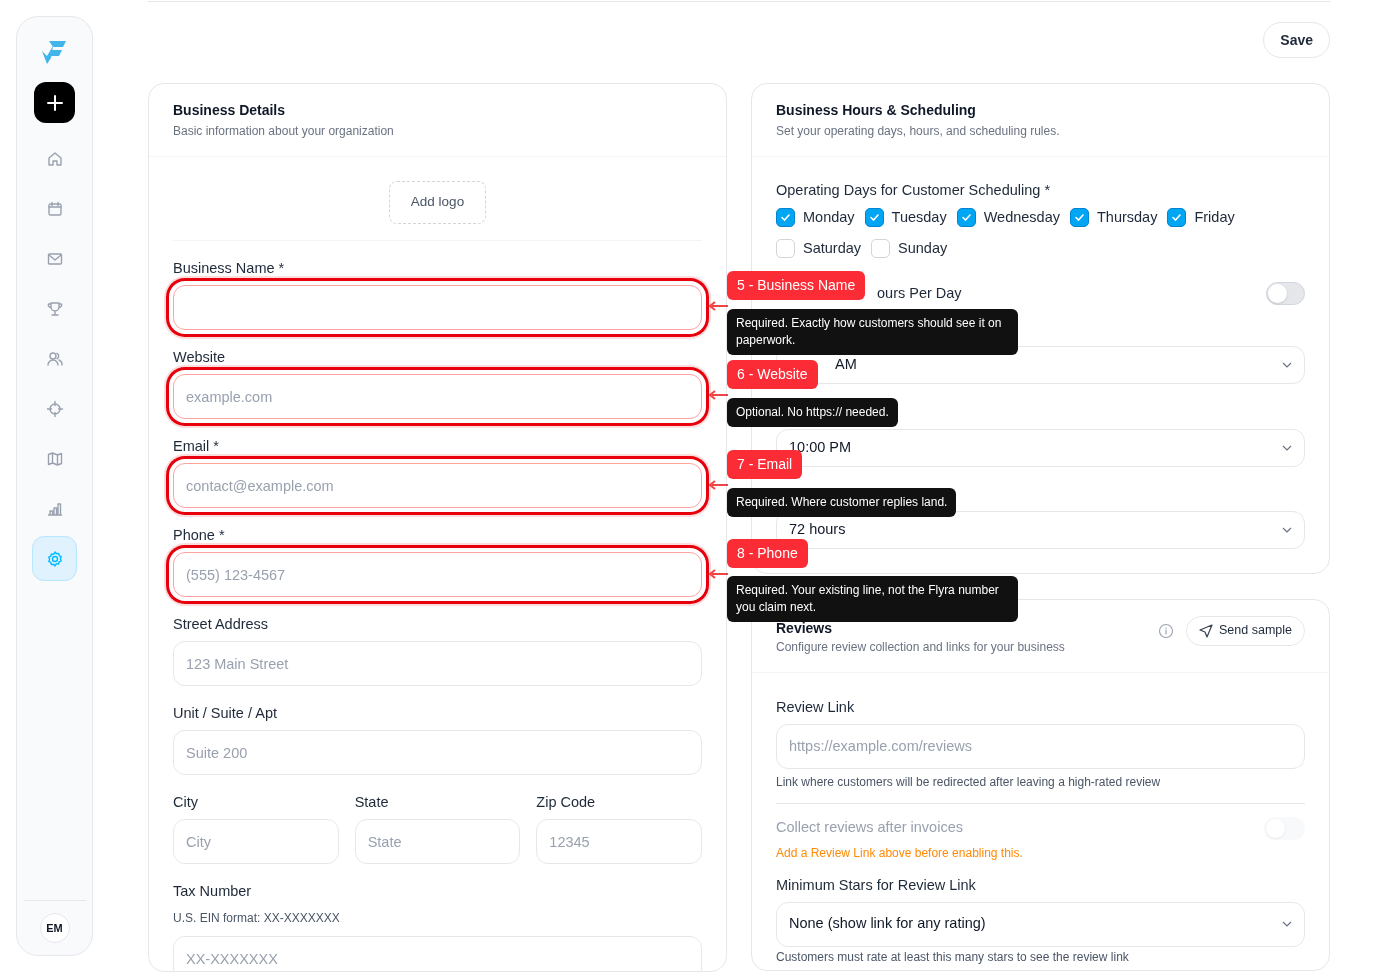 Image resolution: width=1400 pixels, height=972 pixels. I want to click on home-icon, so click(54, 158).